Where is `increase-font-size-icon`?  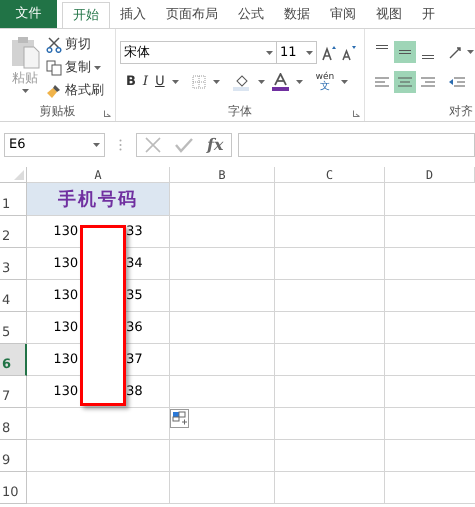
increase-font-size-icon is located at coordinates (329, 52).